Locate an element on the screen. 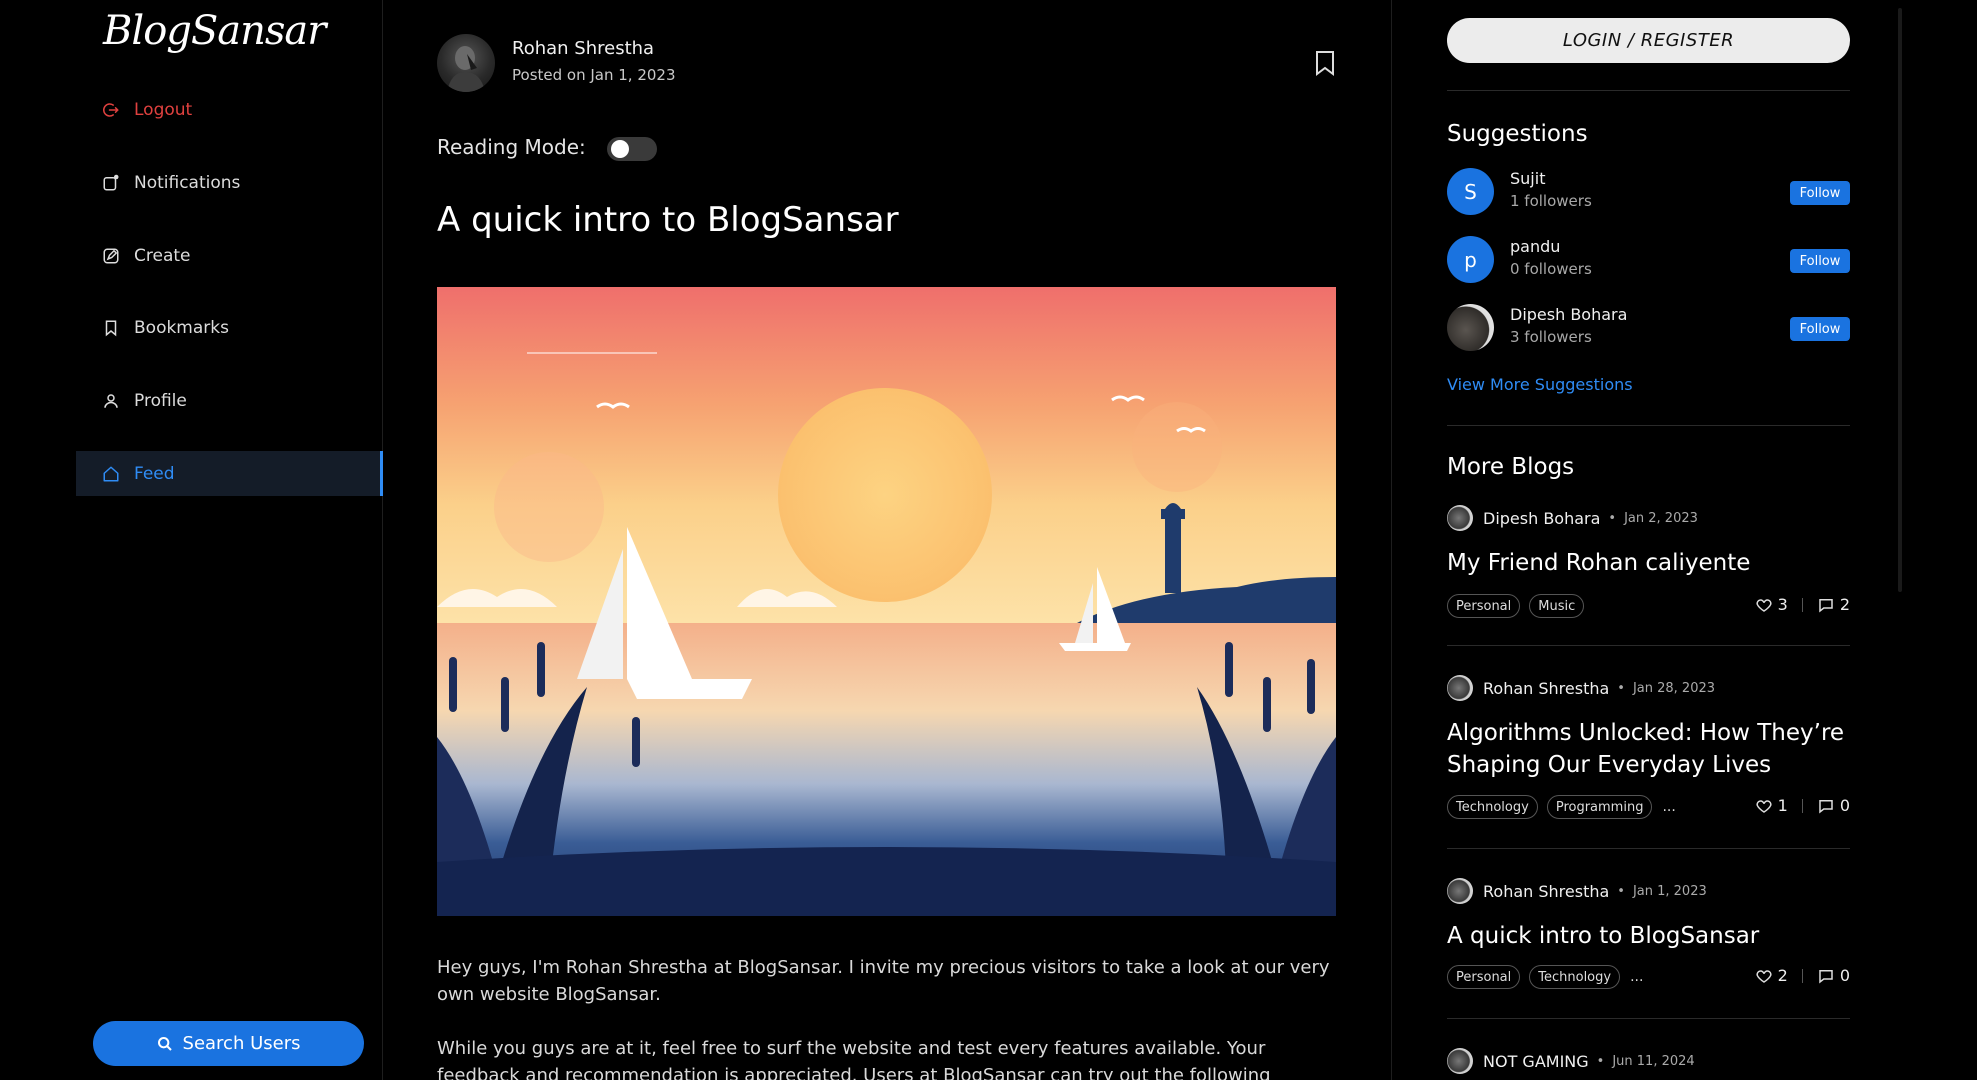 The width and height of the screenshot is (1977, 1080). blog-date: Jun 11, 2024 is located at coordinates (1653, 1061).